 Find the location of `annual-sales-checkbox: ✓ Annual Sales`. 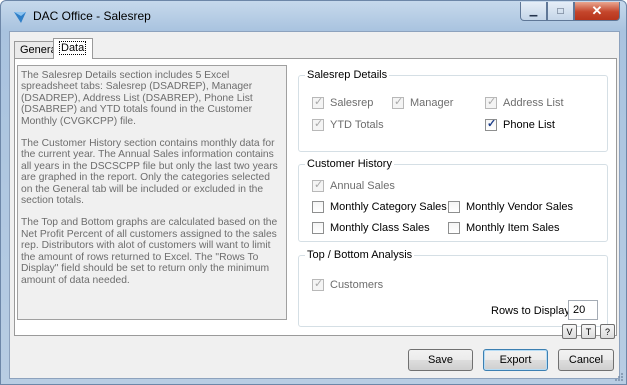

annual-sales-checkbox: ✓ Annual Sales is located at coordinates (353, 186).